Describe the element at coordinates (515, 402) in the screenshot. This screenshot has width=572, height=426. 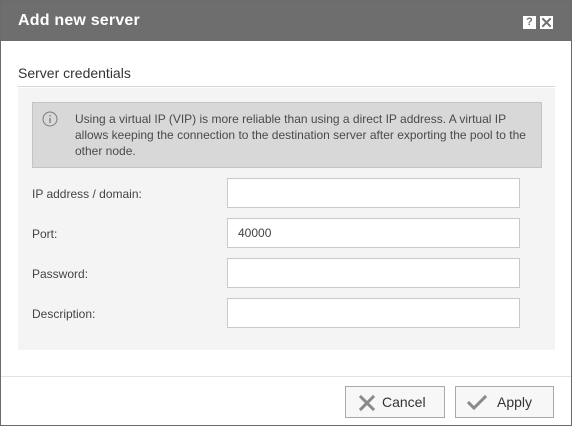
I see `apply-label: Apply` at that location.